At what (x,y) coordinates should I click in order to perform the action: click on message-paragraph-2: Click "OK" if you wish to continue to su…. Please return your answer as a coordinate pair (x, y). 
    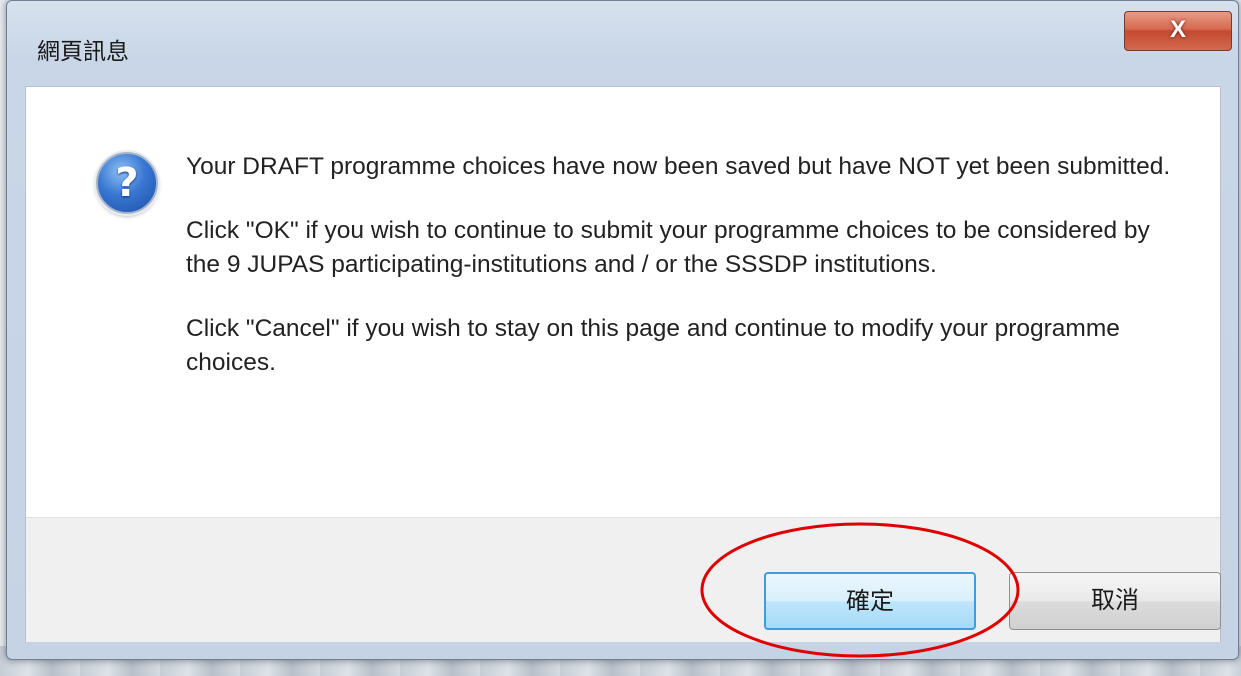
    Looking at the image, I should click on (668, 247).